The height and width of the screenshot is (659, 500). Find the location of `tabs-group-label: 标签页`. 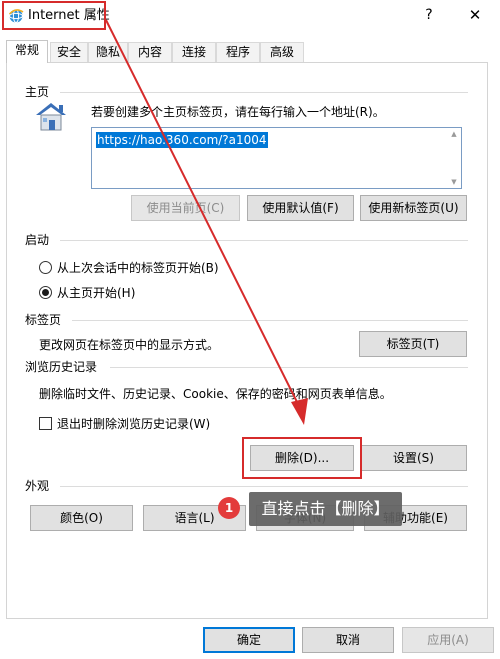

tabs-group-label: 标签页 is located at coordinates (46, 320).